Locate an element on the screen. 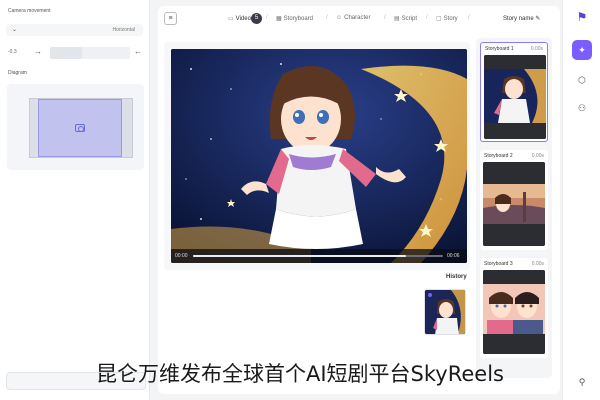  story-icon: ▢ is located at coordinates (439, 19).